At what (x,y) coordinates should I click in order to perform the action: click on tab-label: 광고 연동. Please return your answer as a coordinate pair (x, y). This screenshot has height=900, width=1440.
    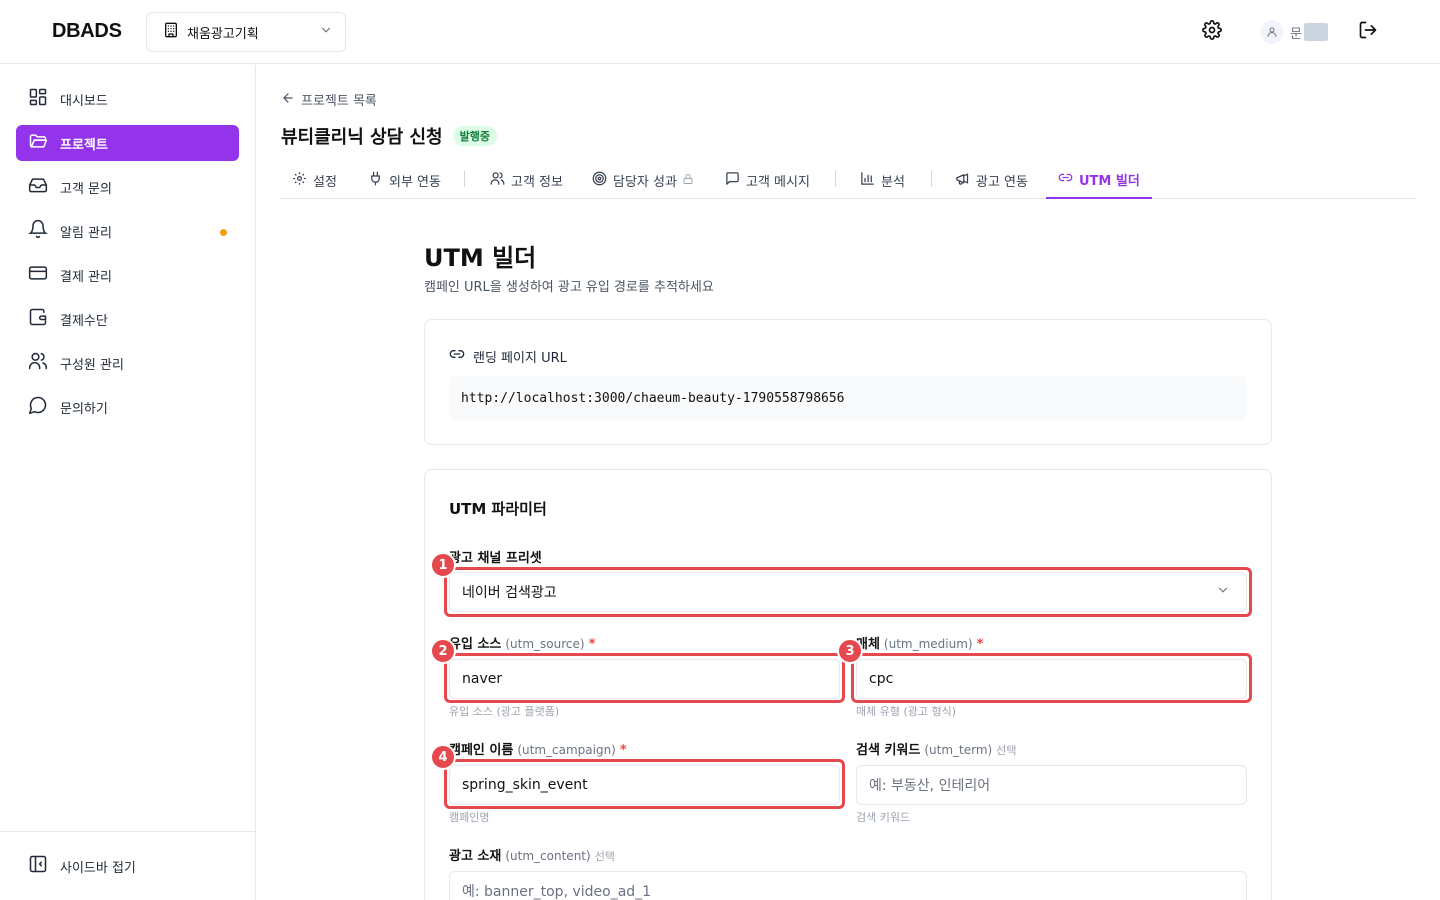
    Looking at the image, I should click on (1002, 182).